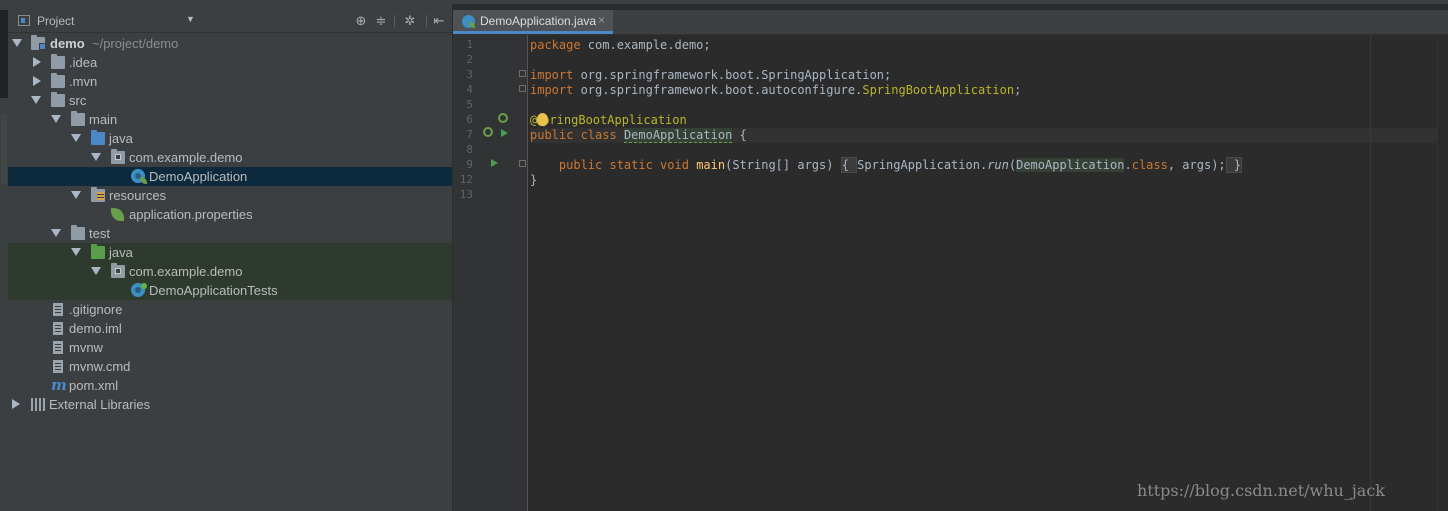 This screenshot has height=511, width=1448. I want to click on test-class-icon, so click(139, 290).